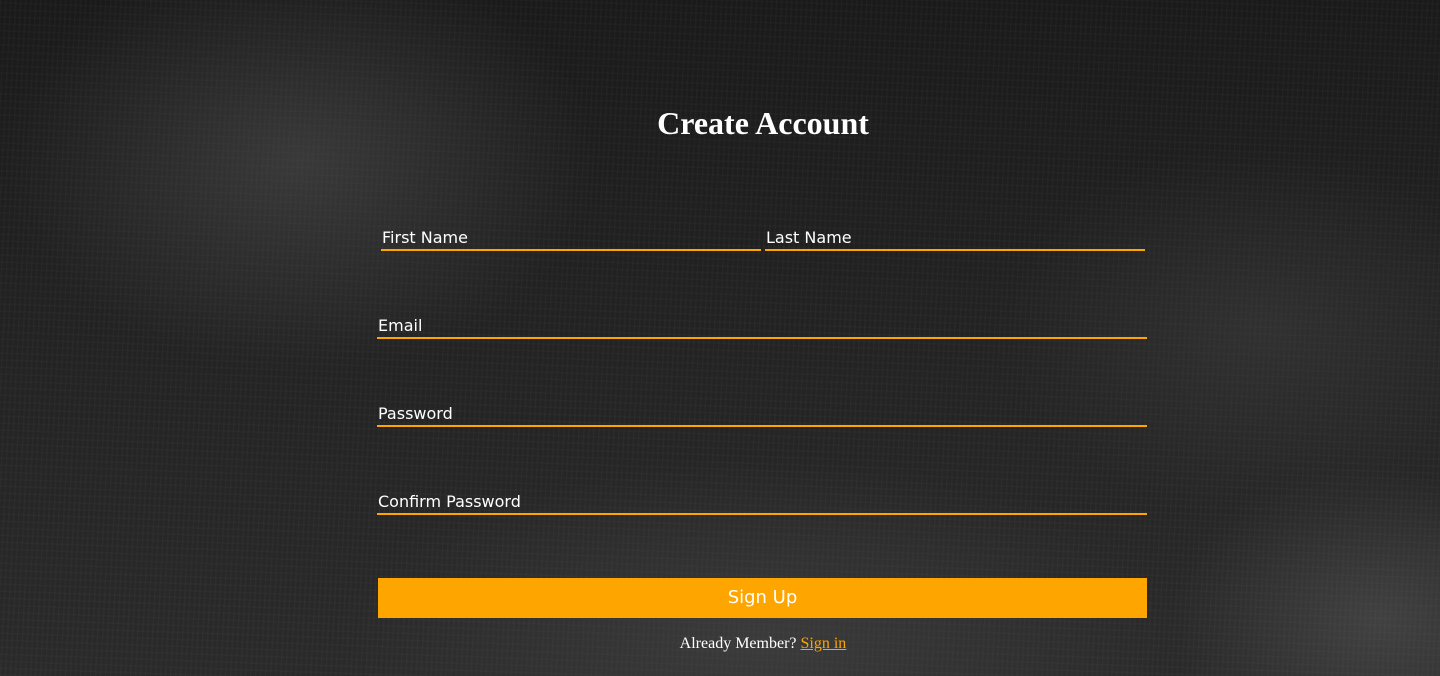 The height and width of the screenshot is (676, 1440). What do you see at coordinates (763, 123) in the screenshot?
I see `page-title: Create Account` at bounding box center [763, 123].